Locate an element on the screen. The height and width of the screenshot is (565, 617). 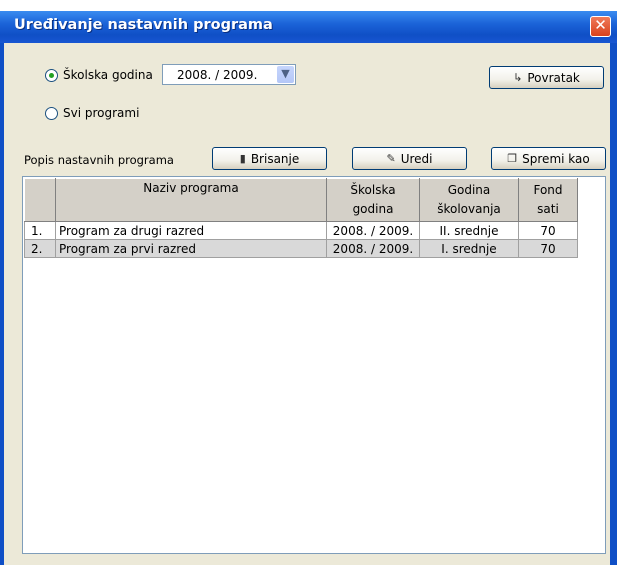
delete-button: ▮ Brisanje is located at coordinates (269, 158).